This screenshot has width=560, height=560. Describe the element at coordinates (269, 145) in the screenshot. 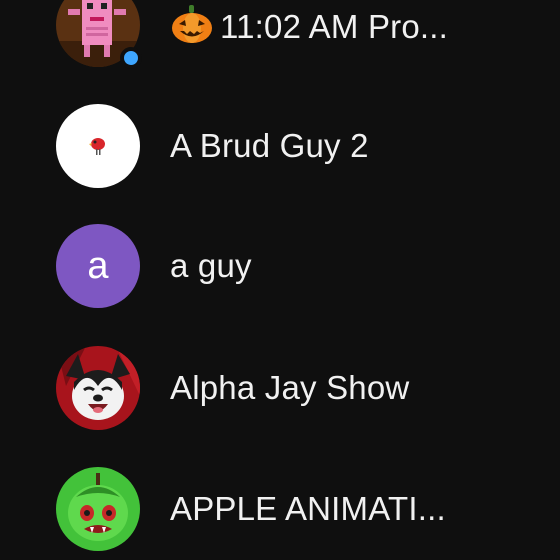

I see `channel-name: A Brud Guy 2` at that location.